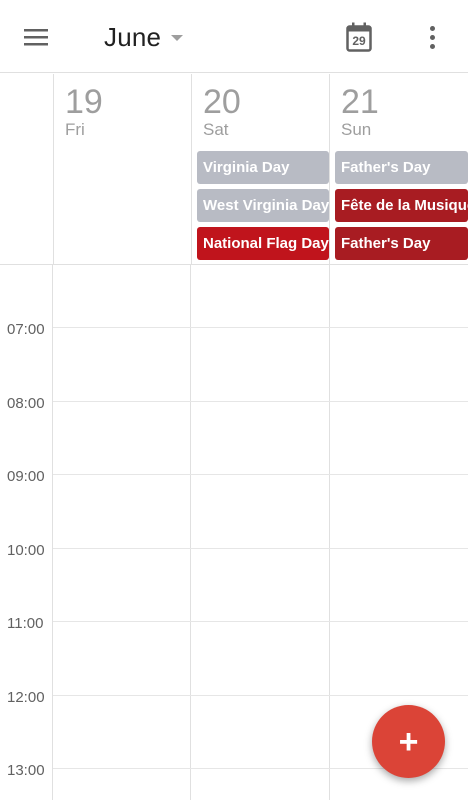 The image size is (468, 800). I want to click on today-button: 29, so click(359, 37).